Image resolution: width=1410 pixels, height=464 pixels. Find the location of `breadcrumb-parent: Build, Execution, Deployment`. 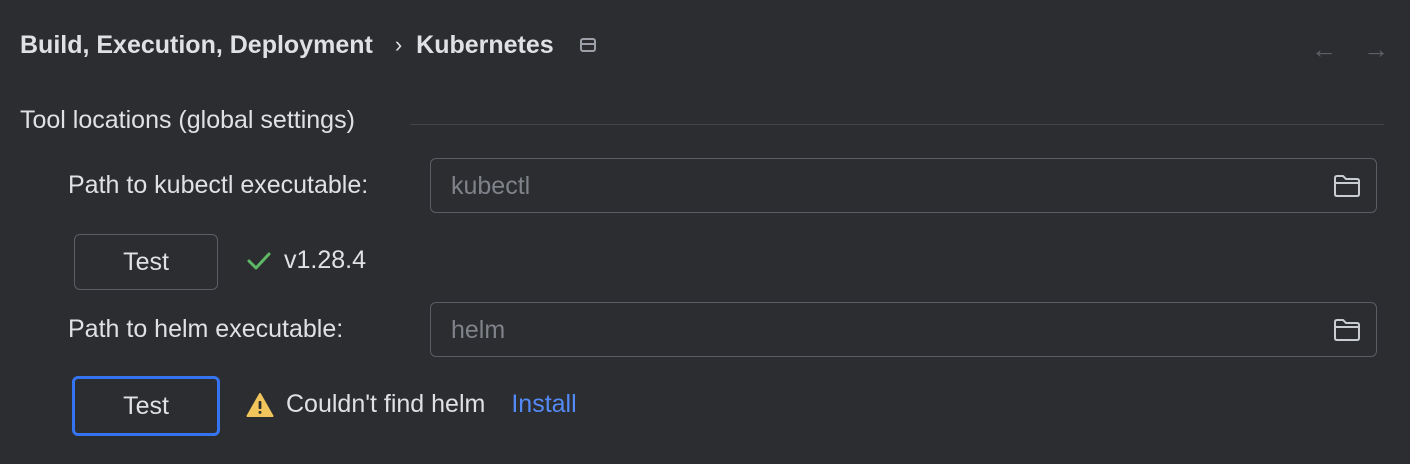

breadcrumb-parent: Build, Execution, Deployment is located at coordinates (196, 45).